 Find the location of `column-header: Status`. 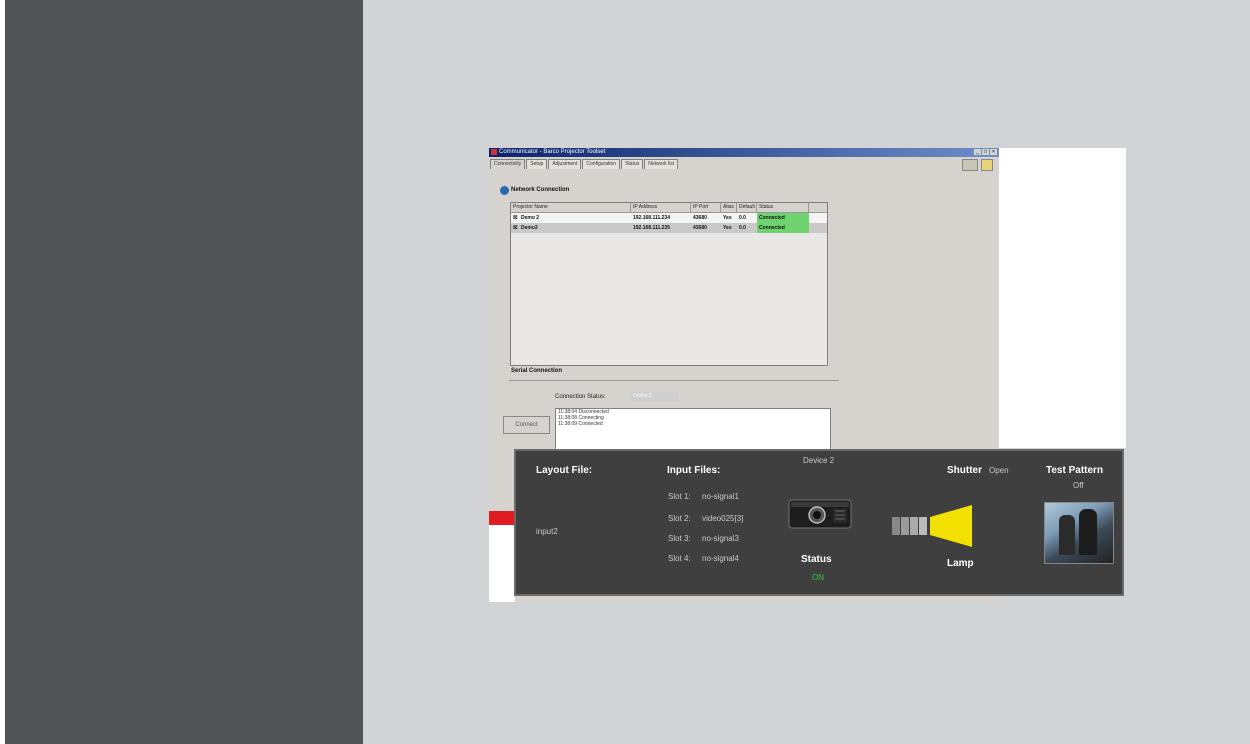

column-header: Status is located at coordinates (783, 207).